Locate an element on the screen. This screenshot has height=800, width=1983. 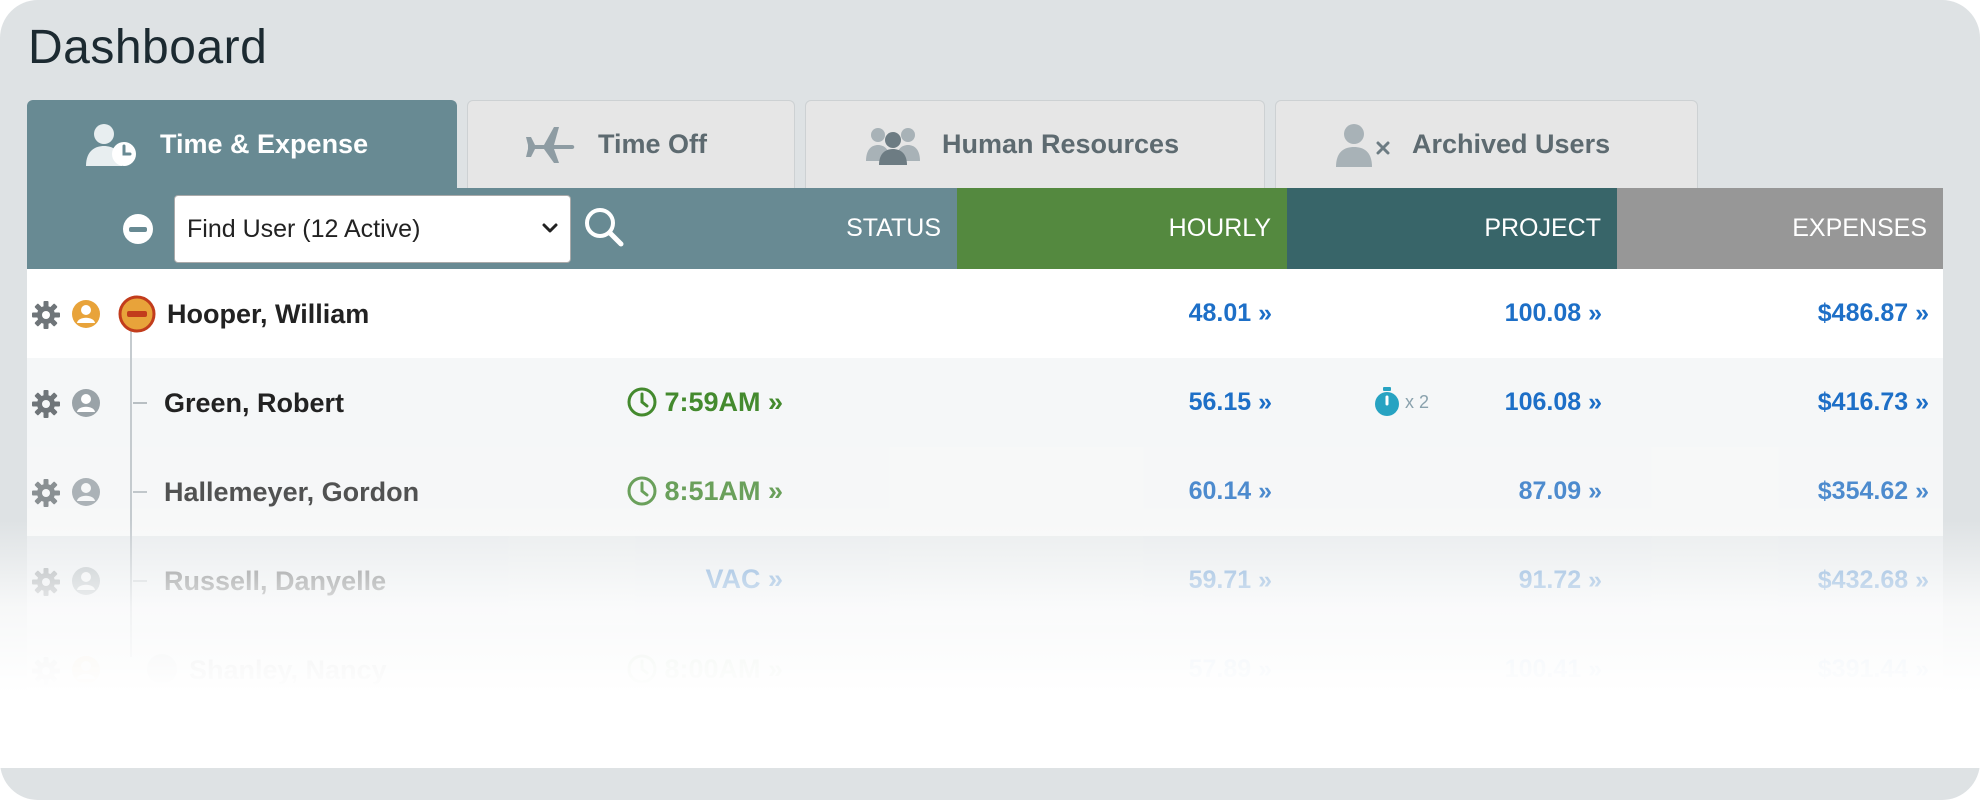
hourly-value: 59.71 » is located at coordinates (1230, 580).